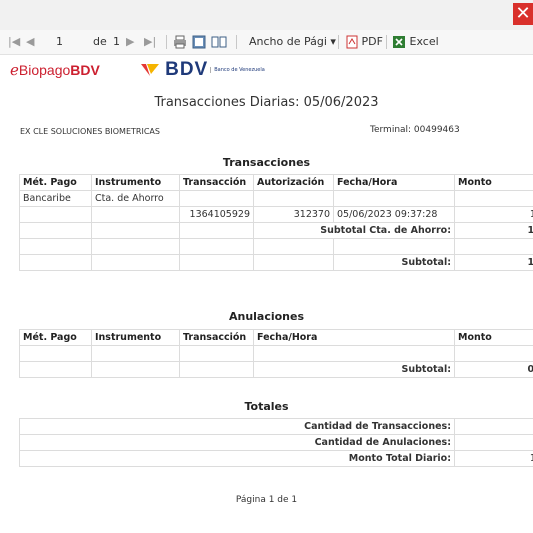 The height and width of the screenshot is (533, 533). What do you see at coordinates (90, 131) in the screenshot?
I see `company-name: EX CLE SOLUCIONES BIOMETRICAS` at bounding box center [90, 131].